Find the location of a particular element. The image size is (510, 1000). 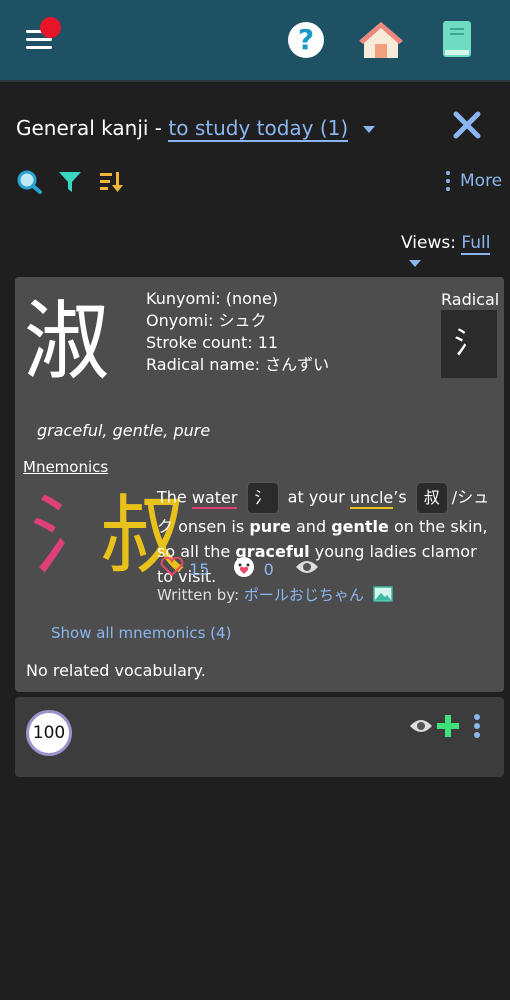

close-icon is located at coordinates (467, 125).